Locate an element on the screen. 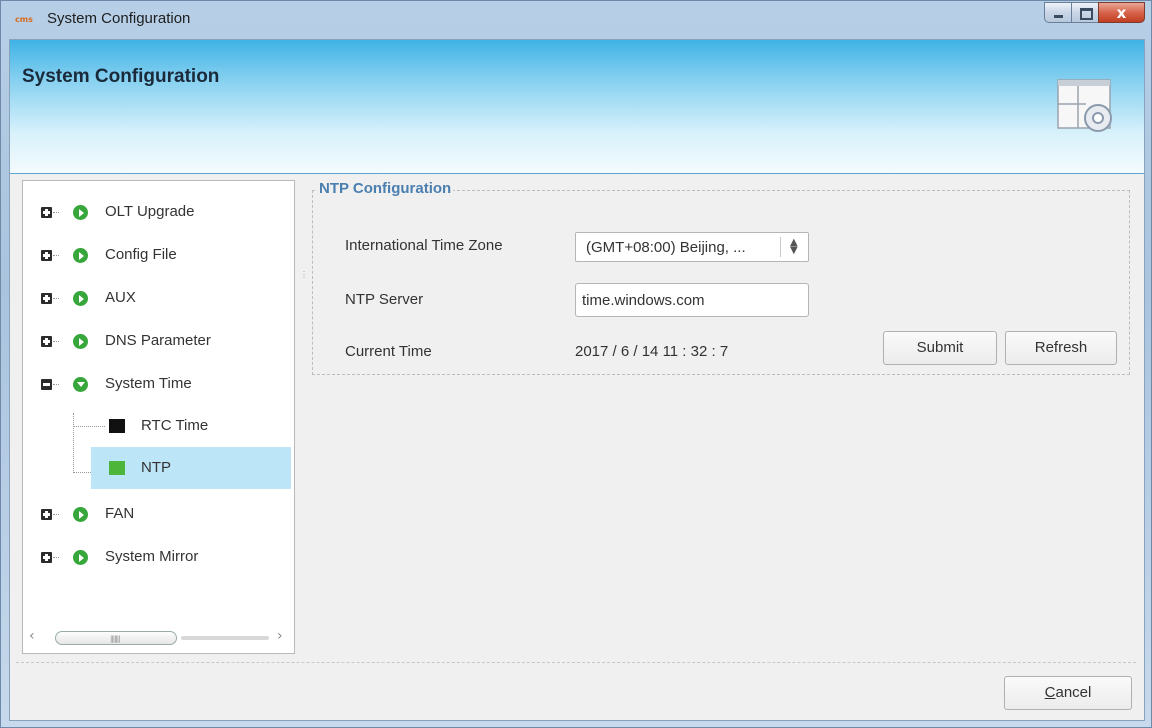  window-title: System Configuration is located at coordinates (119, 18).